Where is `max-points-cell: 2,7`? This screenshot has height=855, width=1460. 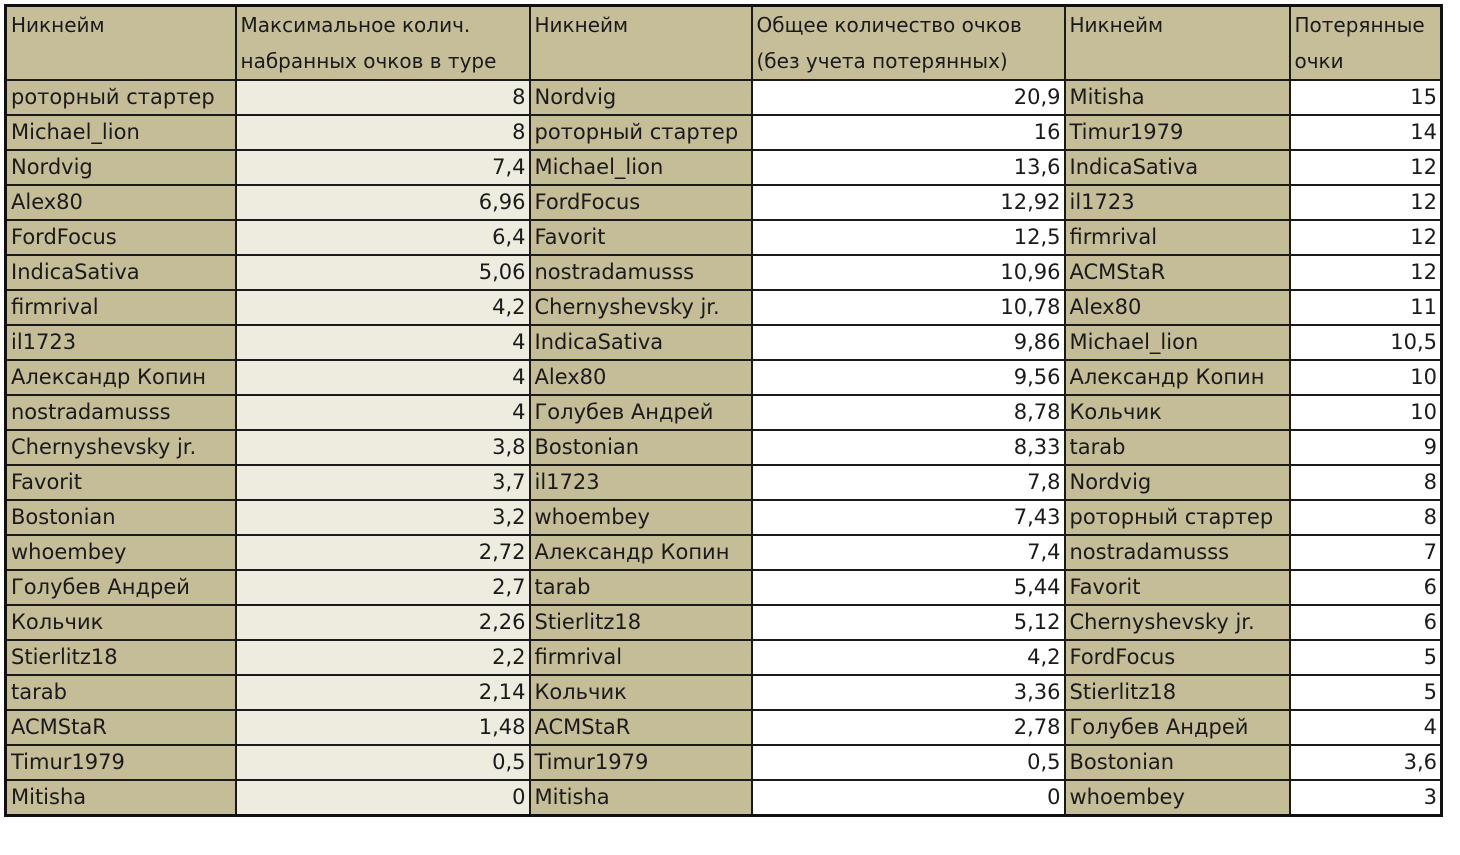
max-points-cell: 2,7 is located at coordinates (382, 587).